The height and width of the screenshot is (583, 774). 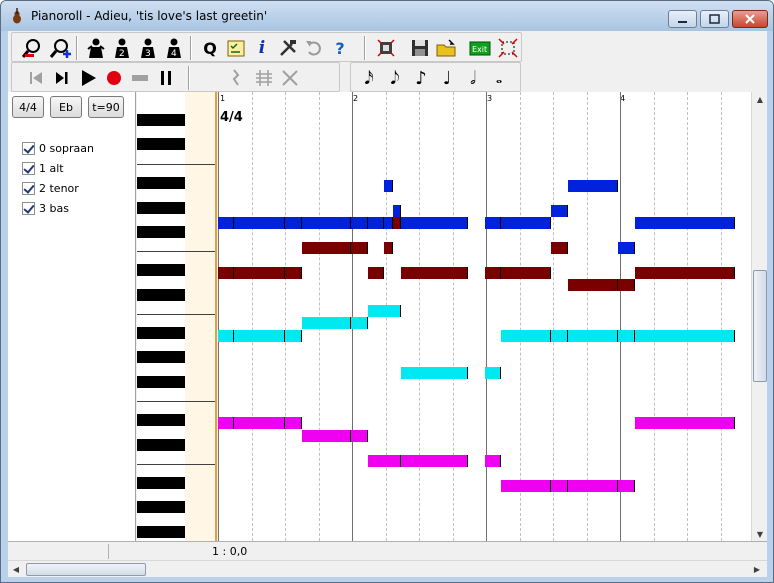 I want to click on duration-sixteenth-button: 𝅘𝅥𝅯, so click(x=369, y=78).